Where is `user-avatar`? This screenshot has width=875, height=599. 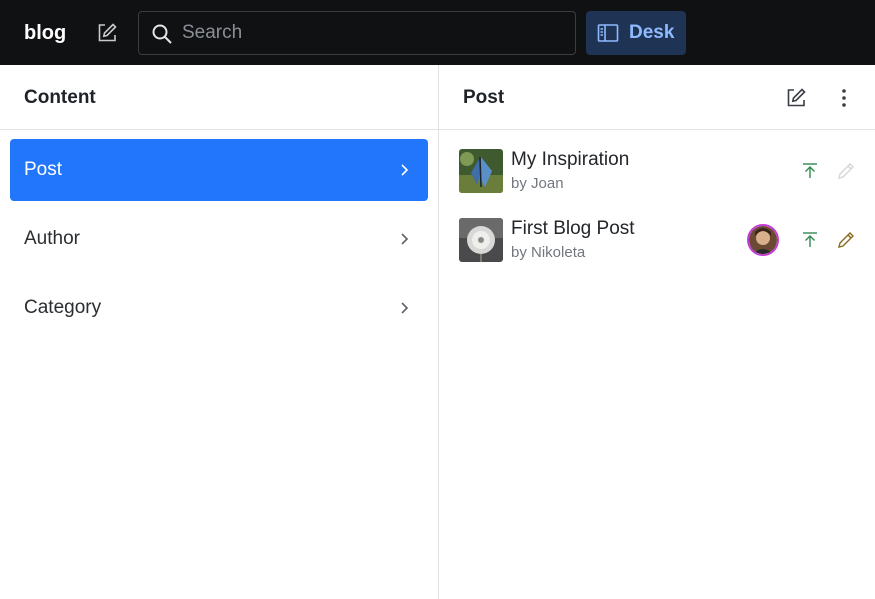
user-avatar is located at coordinates (763, 240).